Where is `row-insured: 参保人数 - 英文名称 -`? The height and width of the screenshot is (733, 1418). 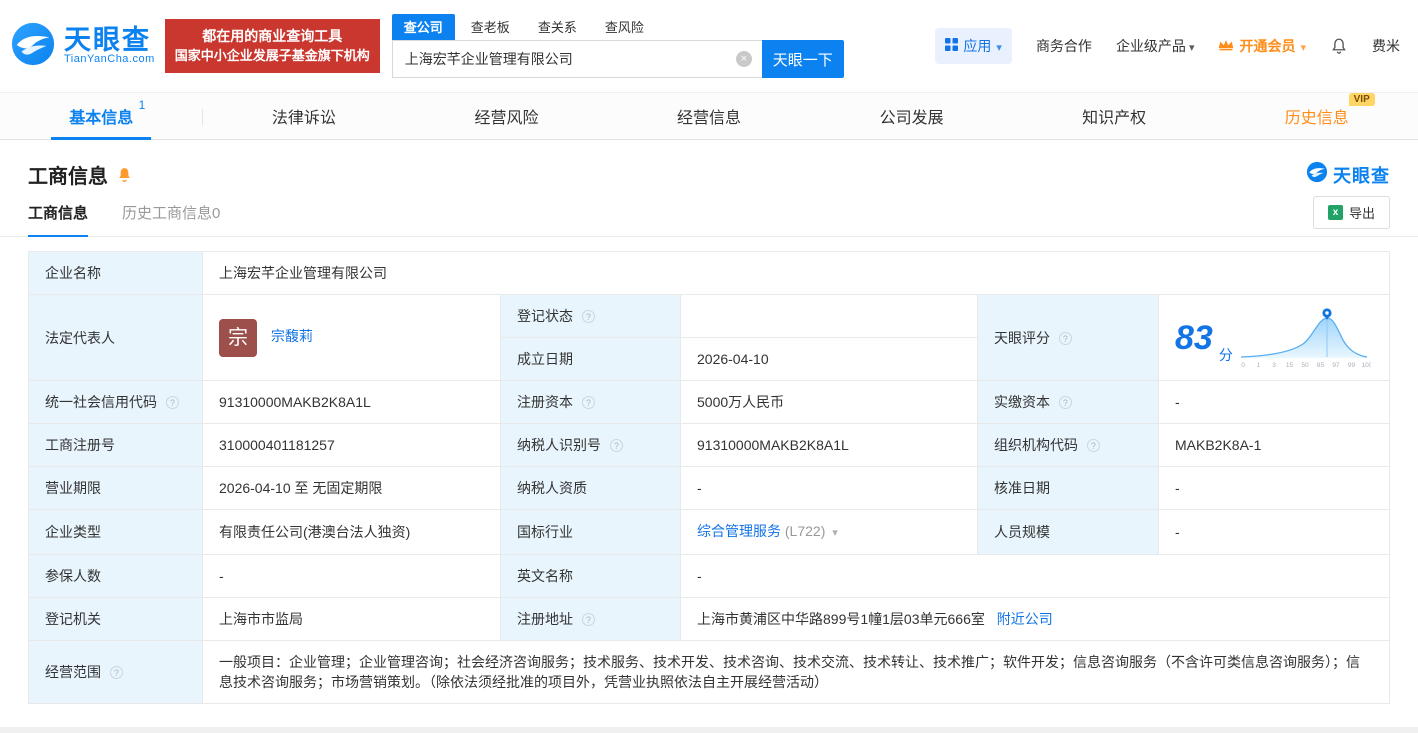
row-insured: 参保人数 - 英文名称 - is located at coordinates (709, 576).